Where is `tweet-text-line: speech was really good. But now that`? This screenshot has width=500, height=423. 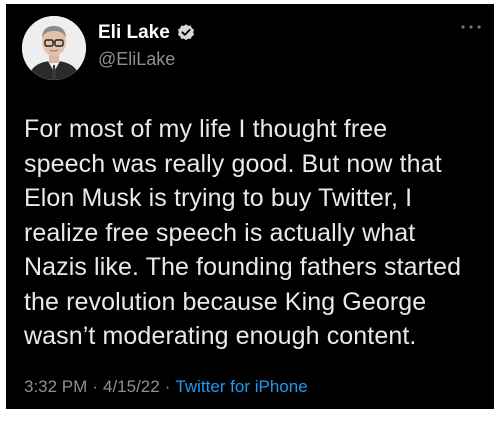 tweet-text-line: speech was really good. But now that is located at coordinates (233, 163).